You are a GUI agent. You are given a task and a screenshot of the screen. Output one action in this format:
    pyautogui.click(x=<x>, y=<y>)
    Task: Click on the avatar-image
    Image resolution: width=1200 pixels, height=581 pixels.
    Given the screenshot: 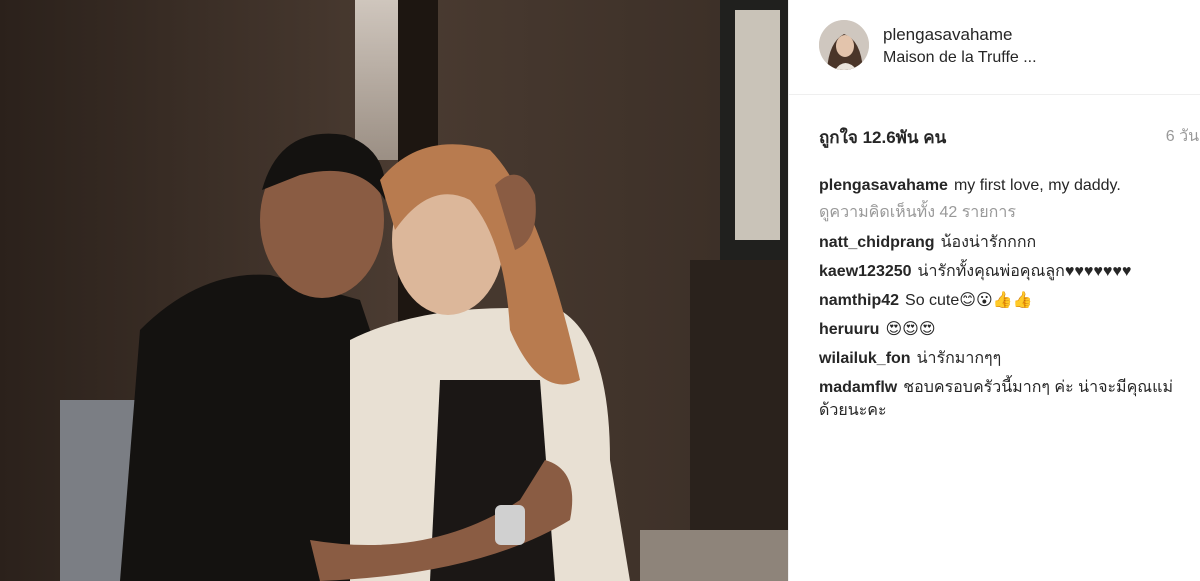 What is the action you would take?
    pyautogui.click(x=844, y=45)
    